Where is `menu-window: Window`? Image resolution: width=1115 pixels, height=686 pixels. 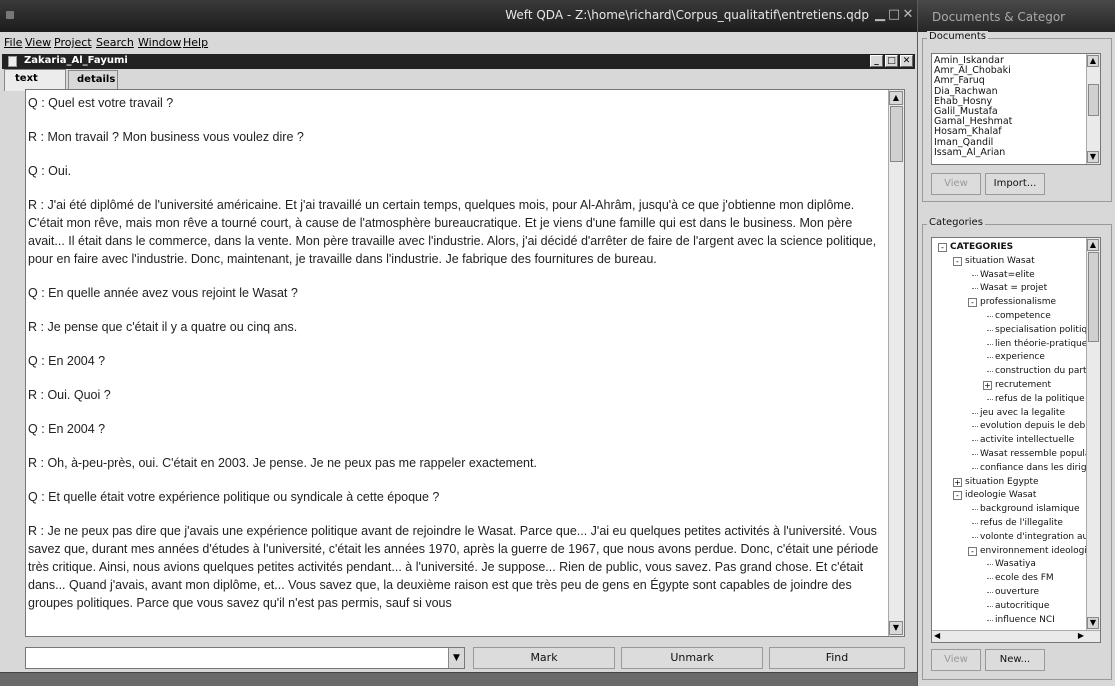
menu-window: Window is located at coordinates (159, 42).